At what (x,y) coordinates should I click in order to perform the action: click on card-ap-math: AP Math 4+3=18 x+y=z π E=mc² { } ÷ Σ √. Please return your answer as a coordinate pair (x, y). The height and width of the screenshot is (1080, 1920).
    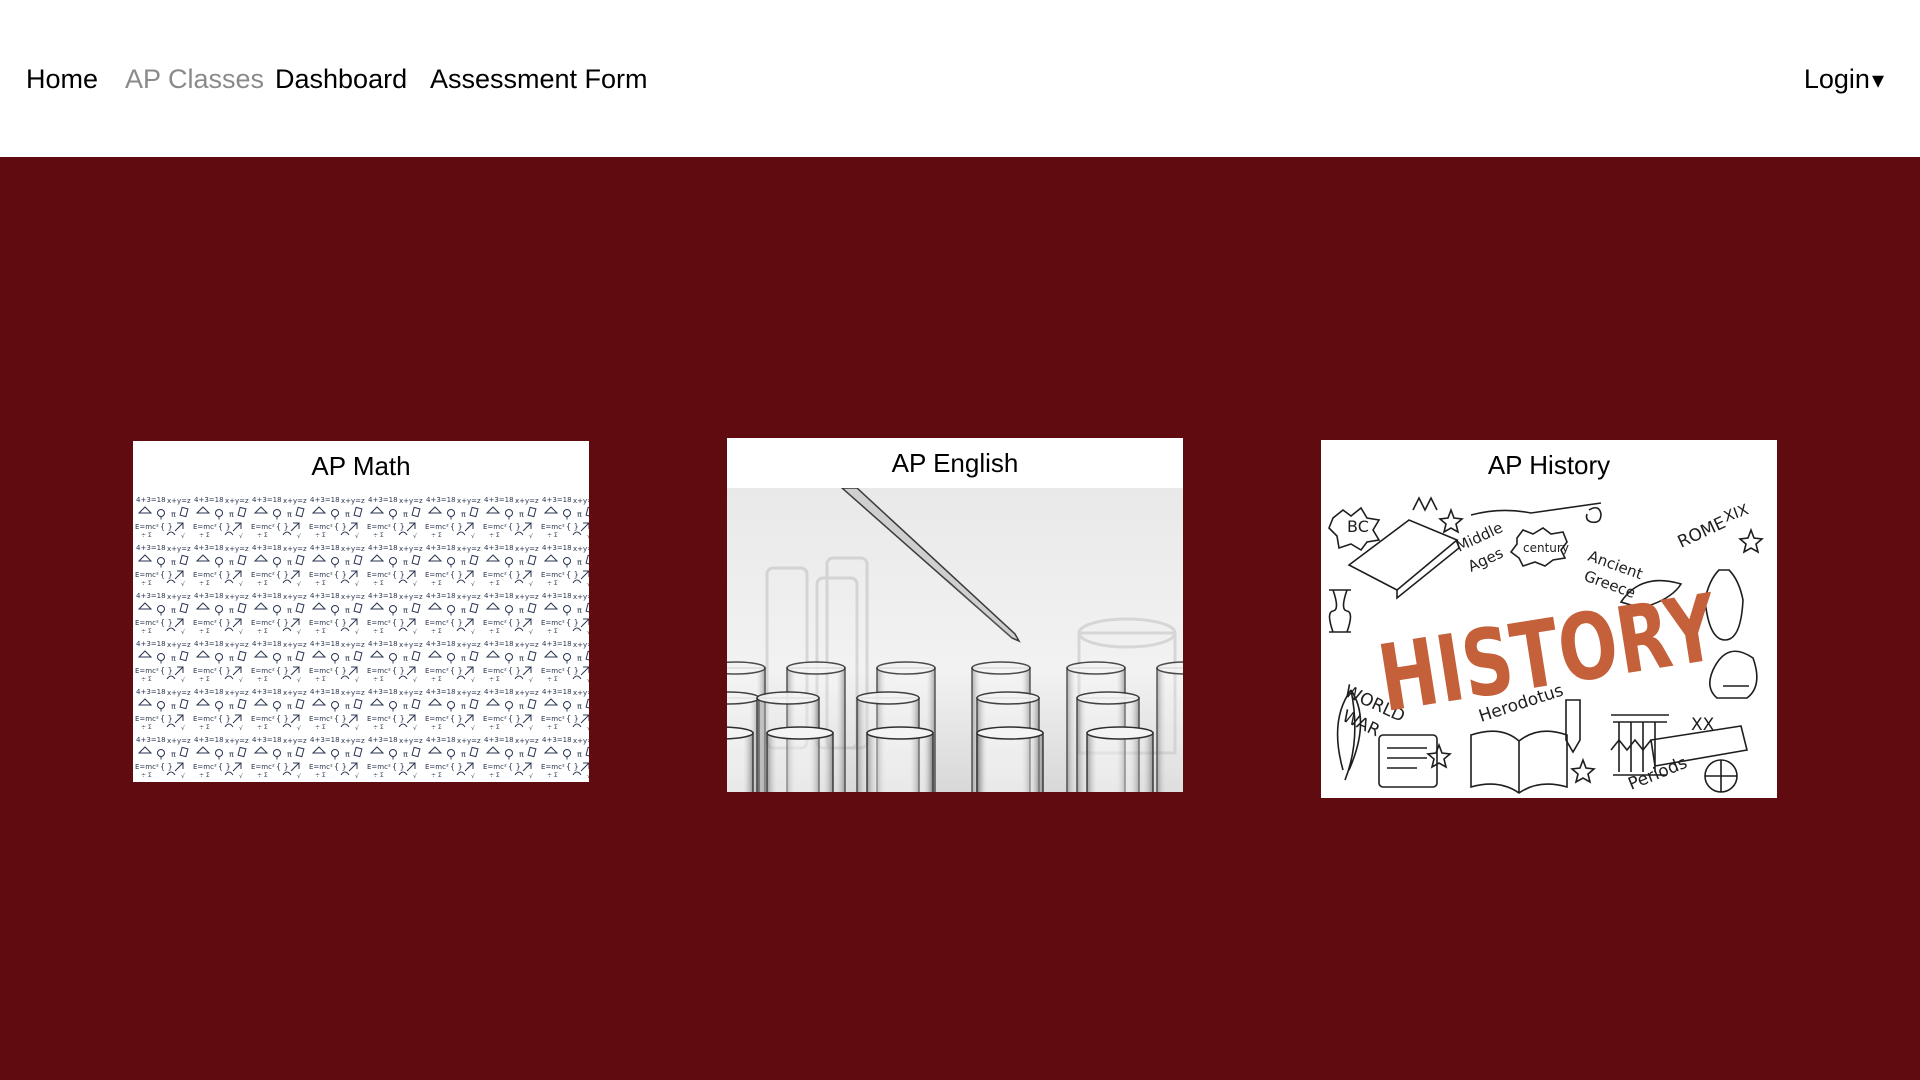
    Looking at the image, I should click on (361, 611).